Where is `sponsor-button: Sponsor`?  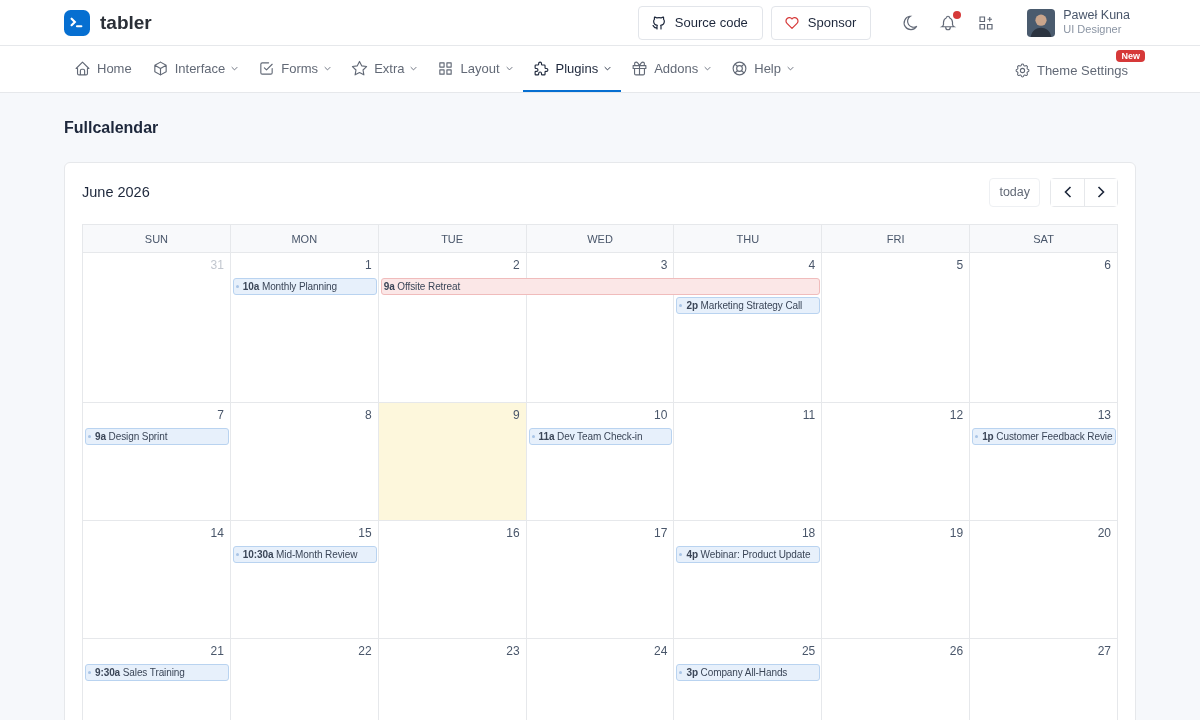
sponsor-button: Sponsor is located at coordinates (821, 22).